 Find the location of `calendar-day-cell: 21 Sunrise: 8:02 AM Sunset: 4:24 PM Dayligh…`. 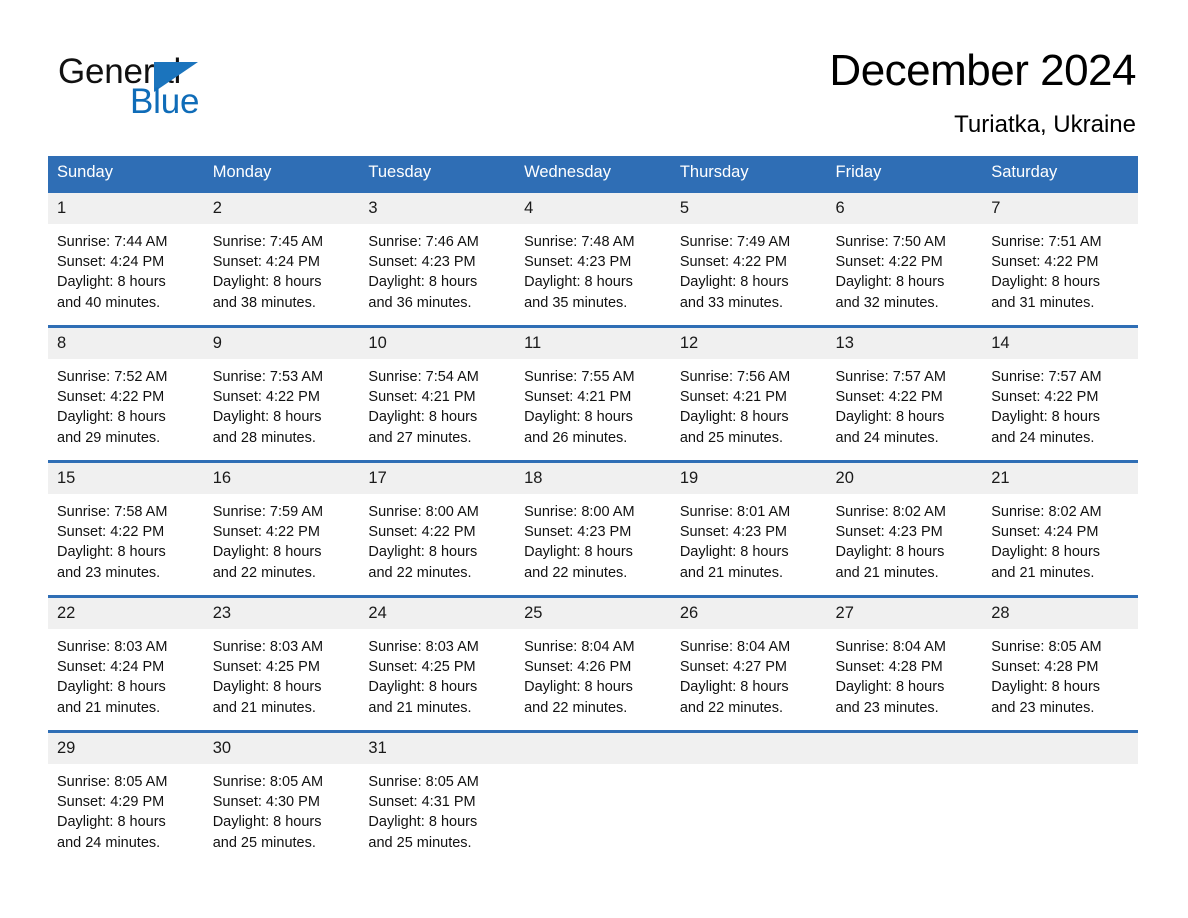

calendar-day-cell: 21 Sunrise: 8:02 AM Sunset: 4:24 PM Dayligh… is located at coordinates (1060, 528).